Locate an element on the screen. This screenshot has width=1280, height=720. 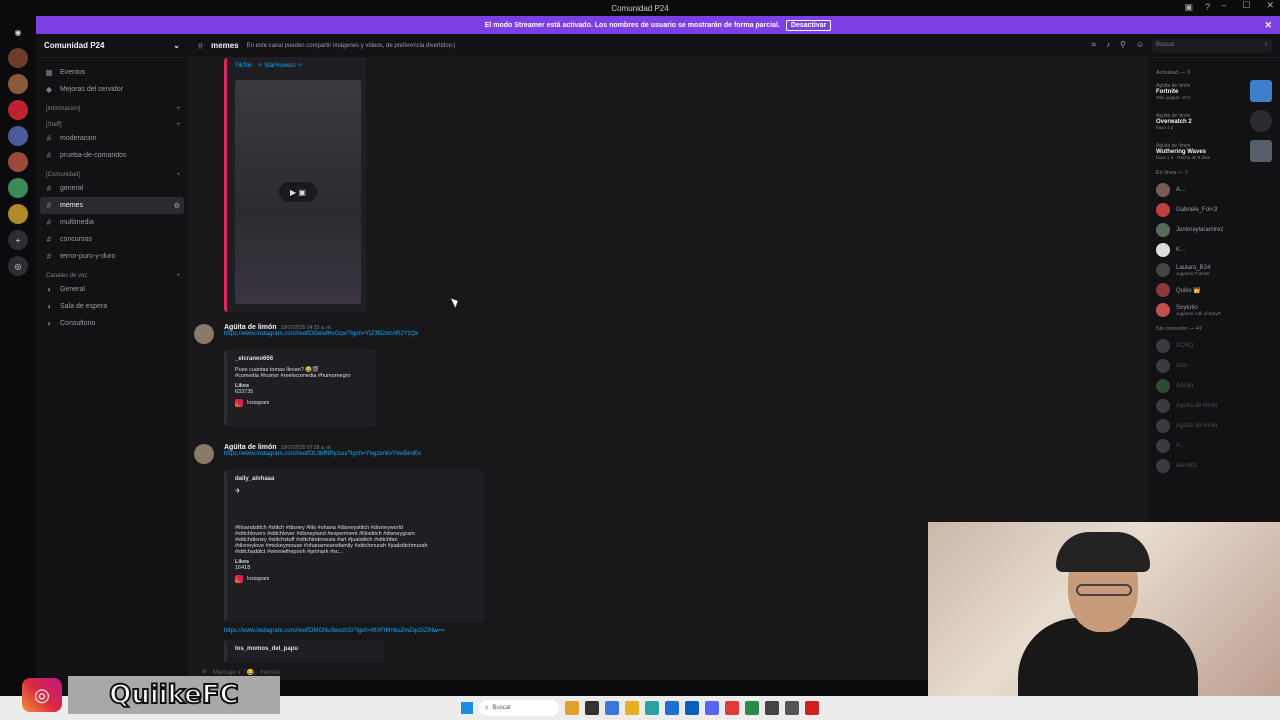
activity-item: Agüita de limón Fortnite Más jugado: 19 h is located at coordinates (1214, 91).